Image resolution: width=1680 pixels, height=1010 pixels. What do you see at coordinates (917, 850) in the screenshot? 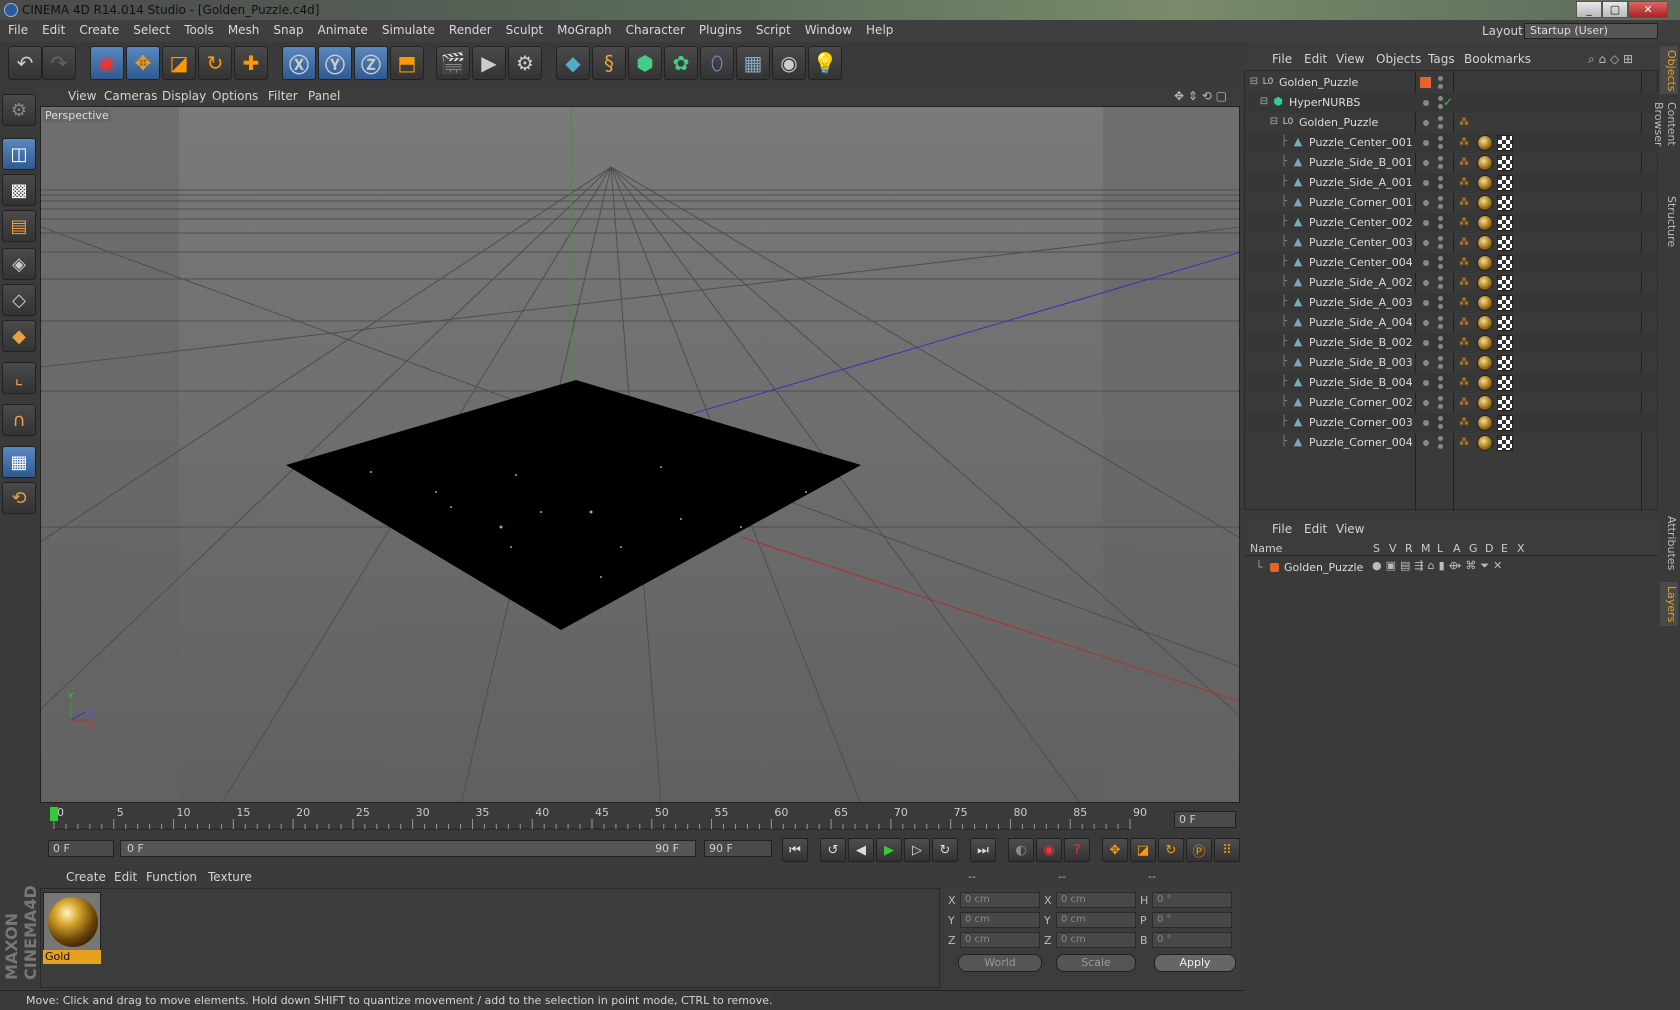
I see `next-frame-icon: ▷` at bounding box center [917, 850].